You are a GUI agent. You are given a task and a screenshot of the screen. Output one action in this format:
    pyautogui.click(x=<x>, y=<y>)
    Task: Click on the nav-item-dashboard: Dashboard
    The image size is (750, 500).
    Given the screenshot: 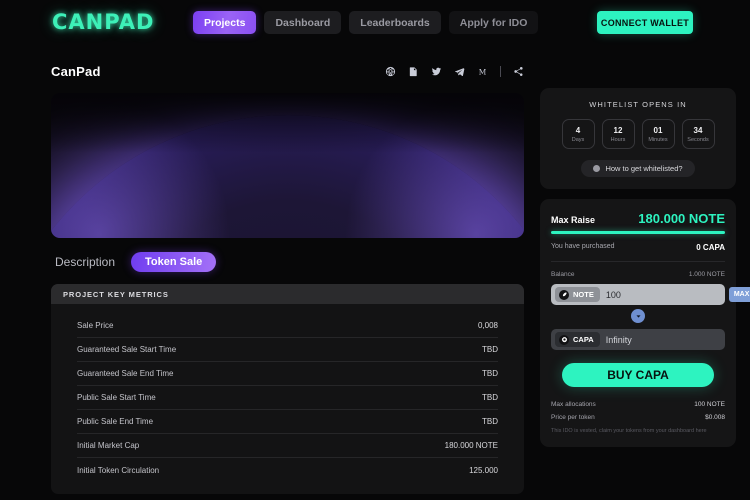 What is the action you would take?
    pyautogui.click(x=303, y=22)
    